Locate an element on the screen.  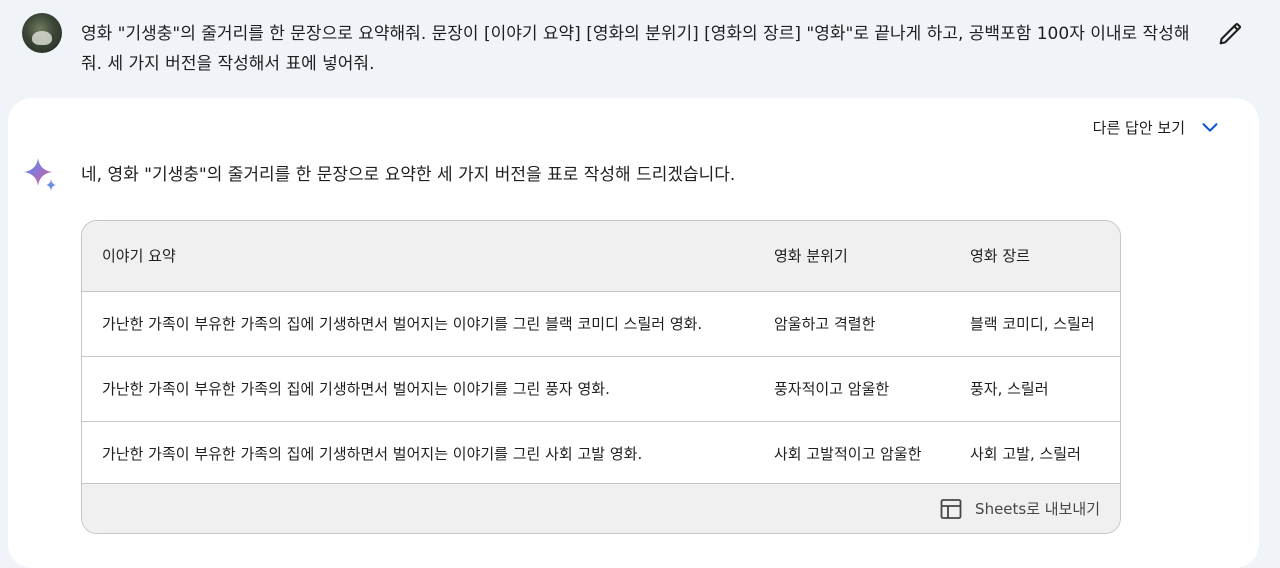
table-icon is located at coordinates (951, 508).